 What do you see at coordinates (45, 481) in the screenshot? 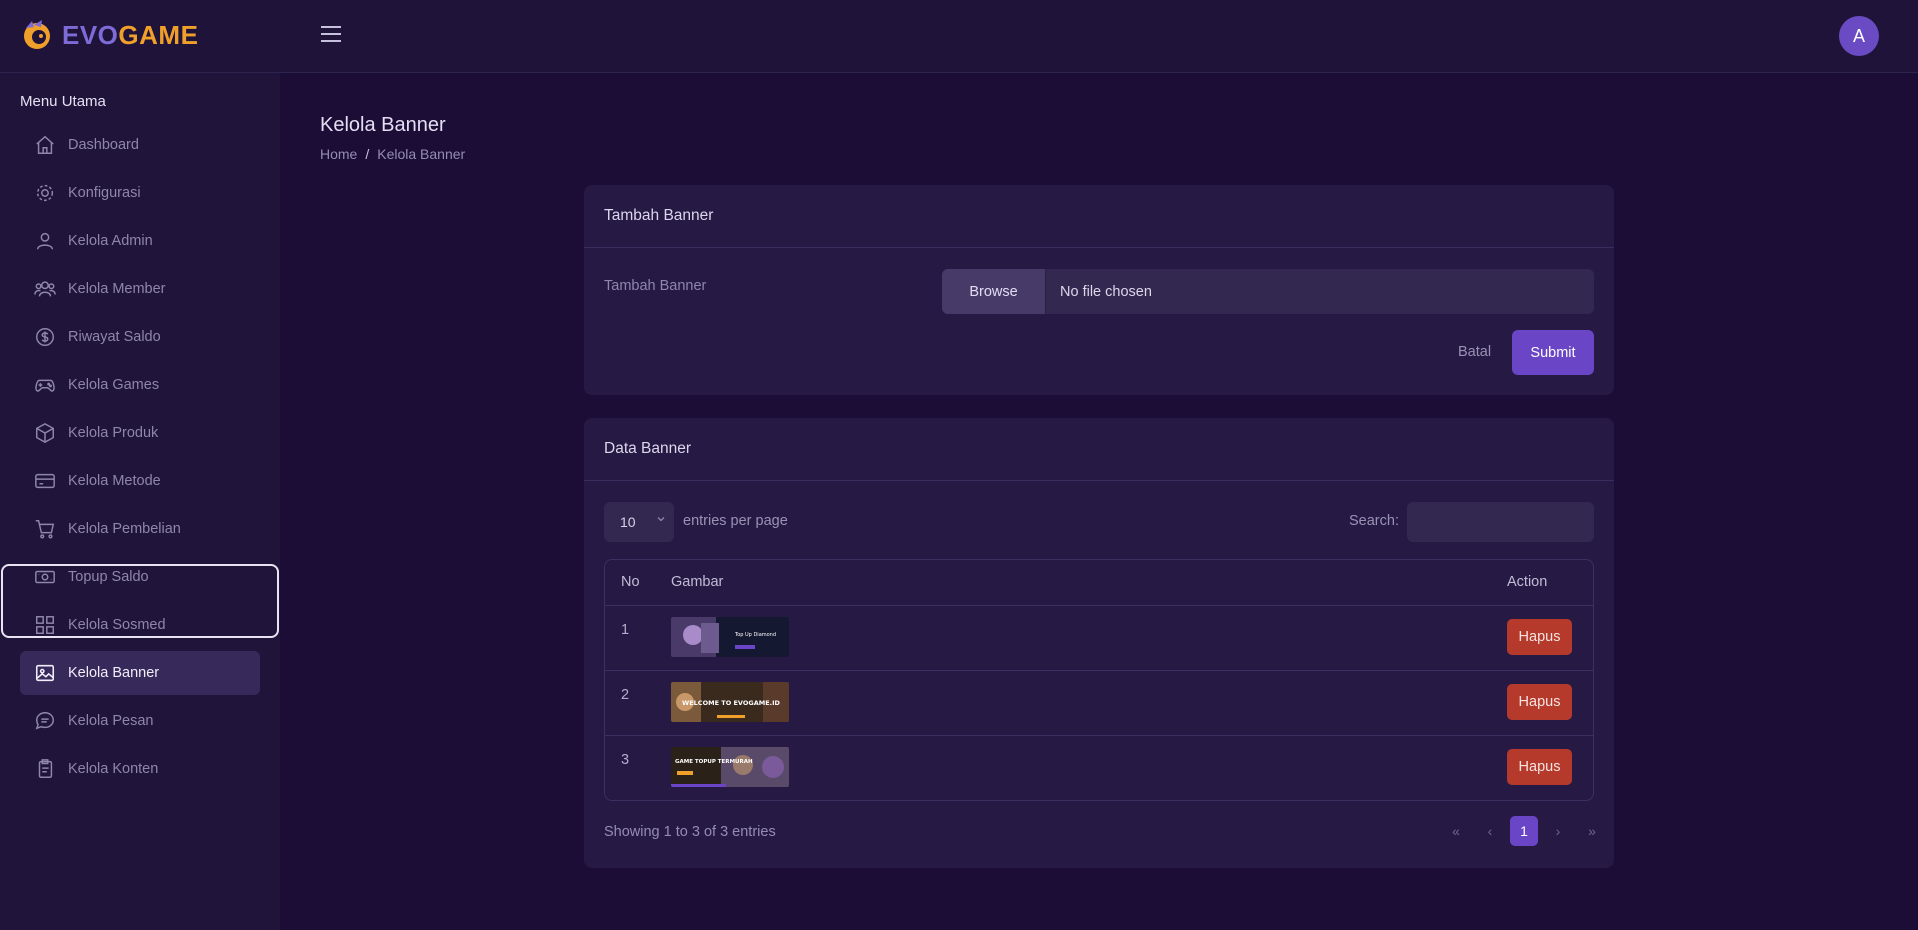
I see `card-icon` at bounding box center [45, 481].